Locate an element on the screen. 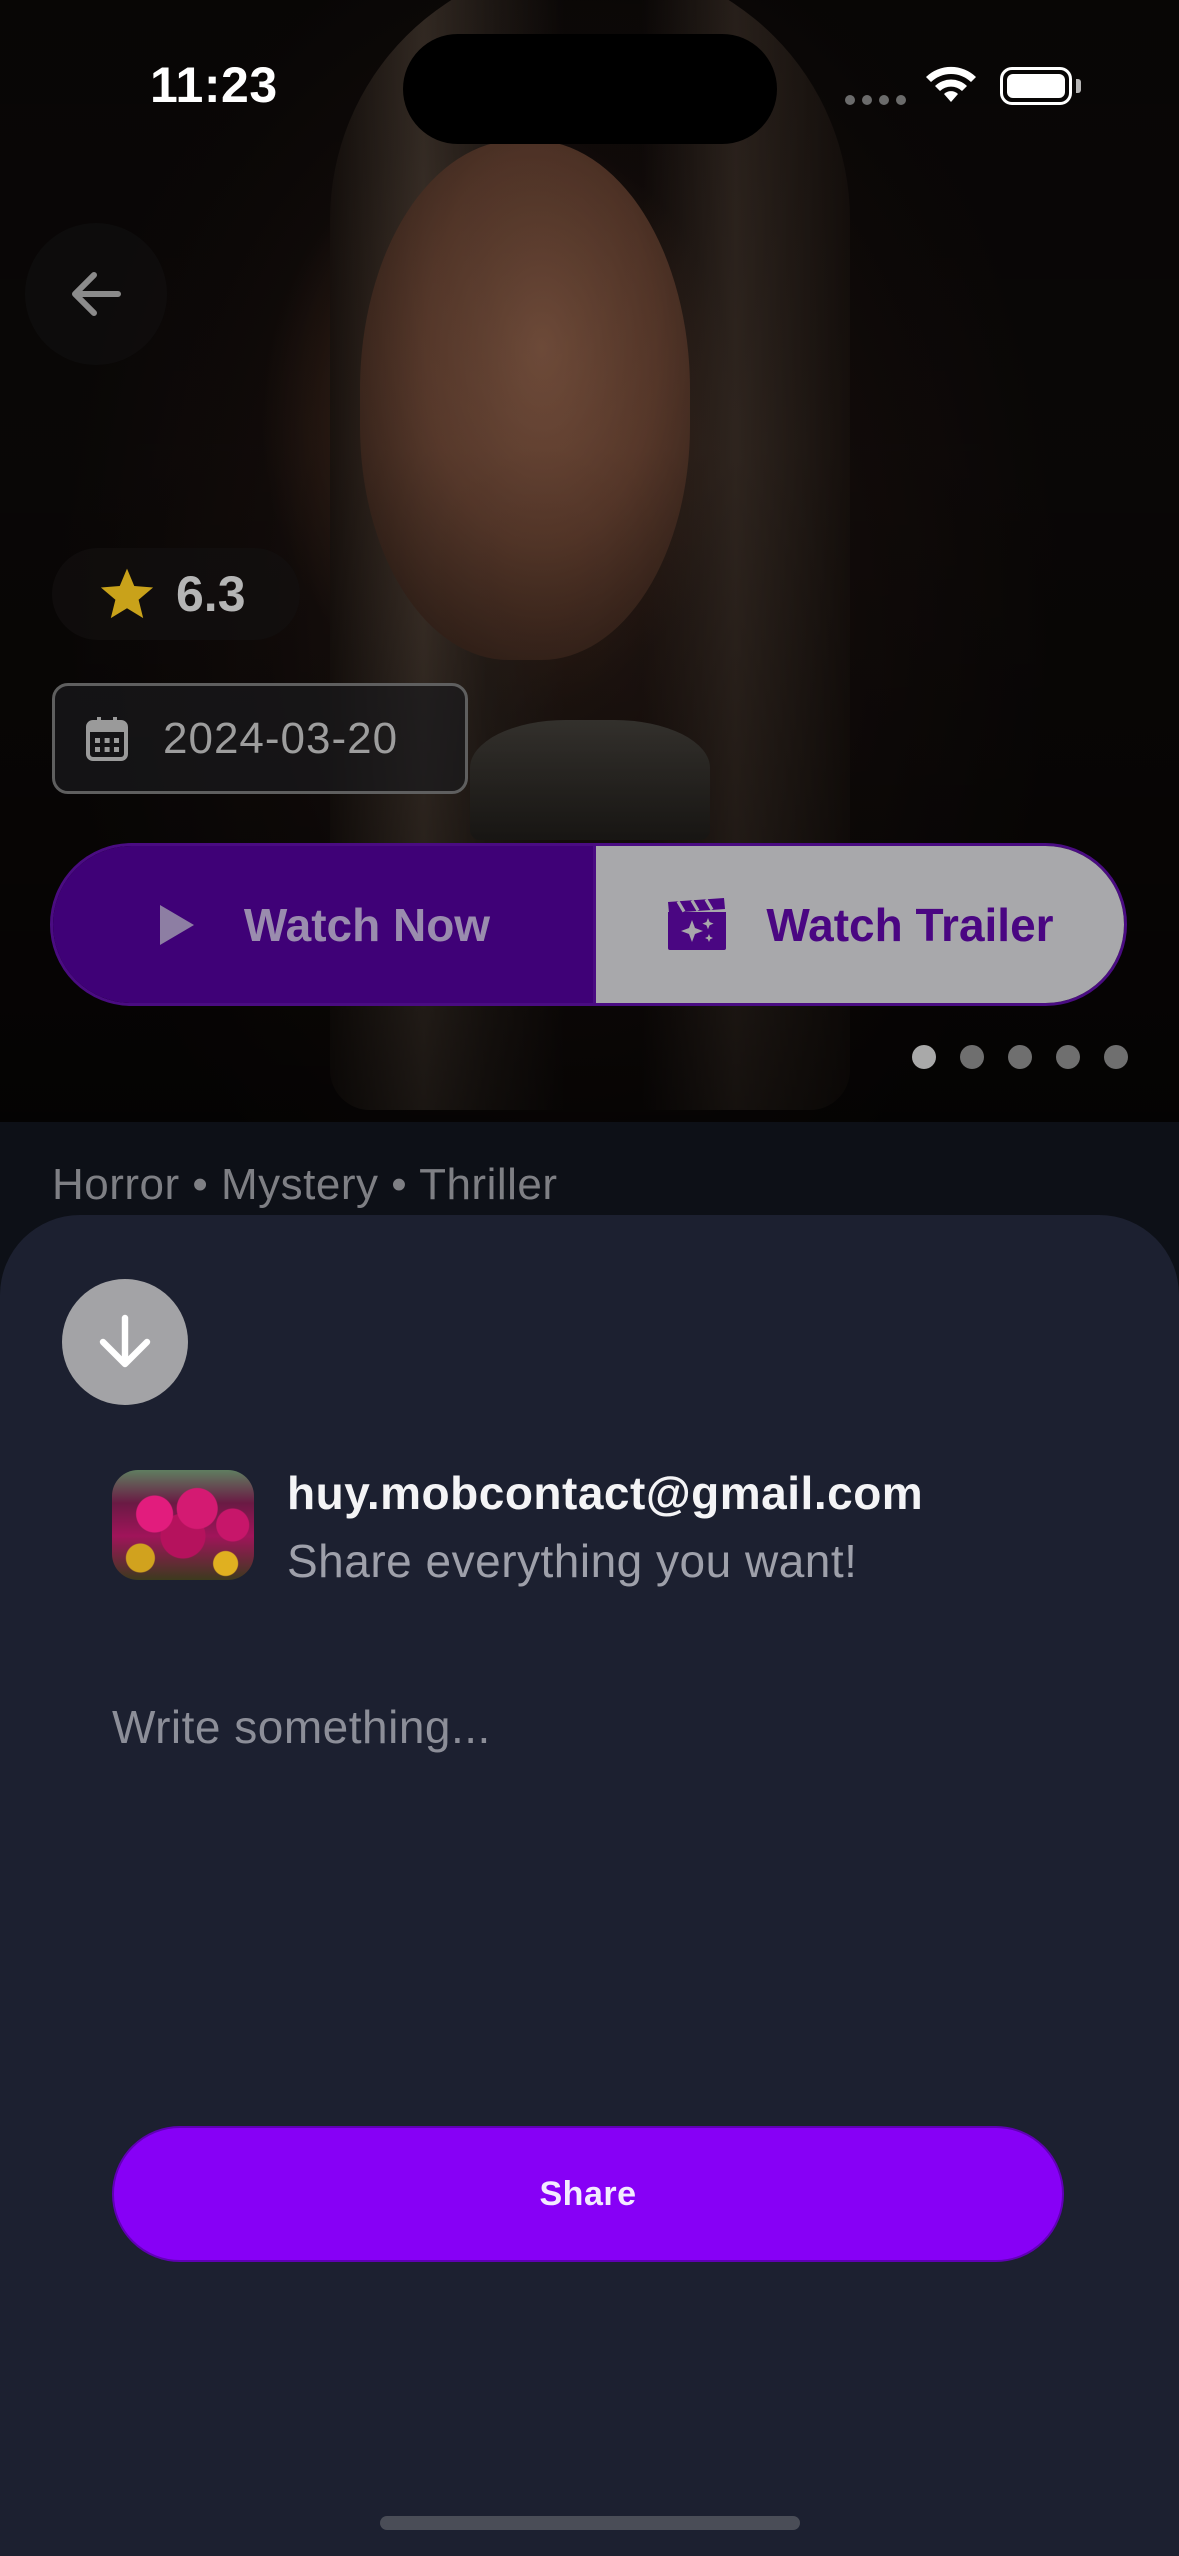 The height and width of the screenshot is (2556, 1179). watch-actions: Watch Now Watch Trailer is located at coordinates (588, 924).